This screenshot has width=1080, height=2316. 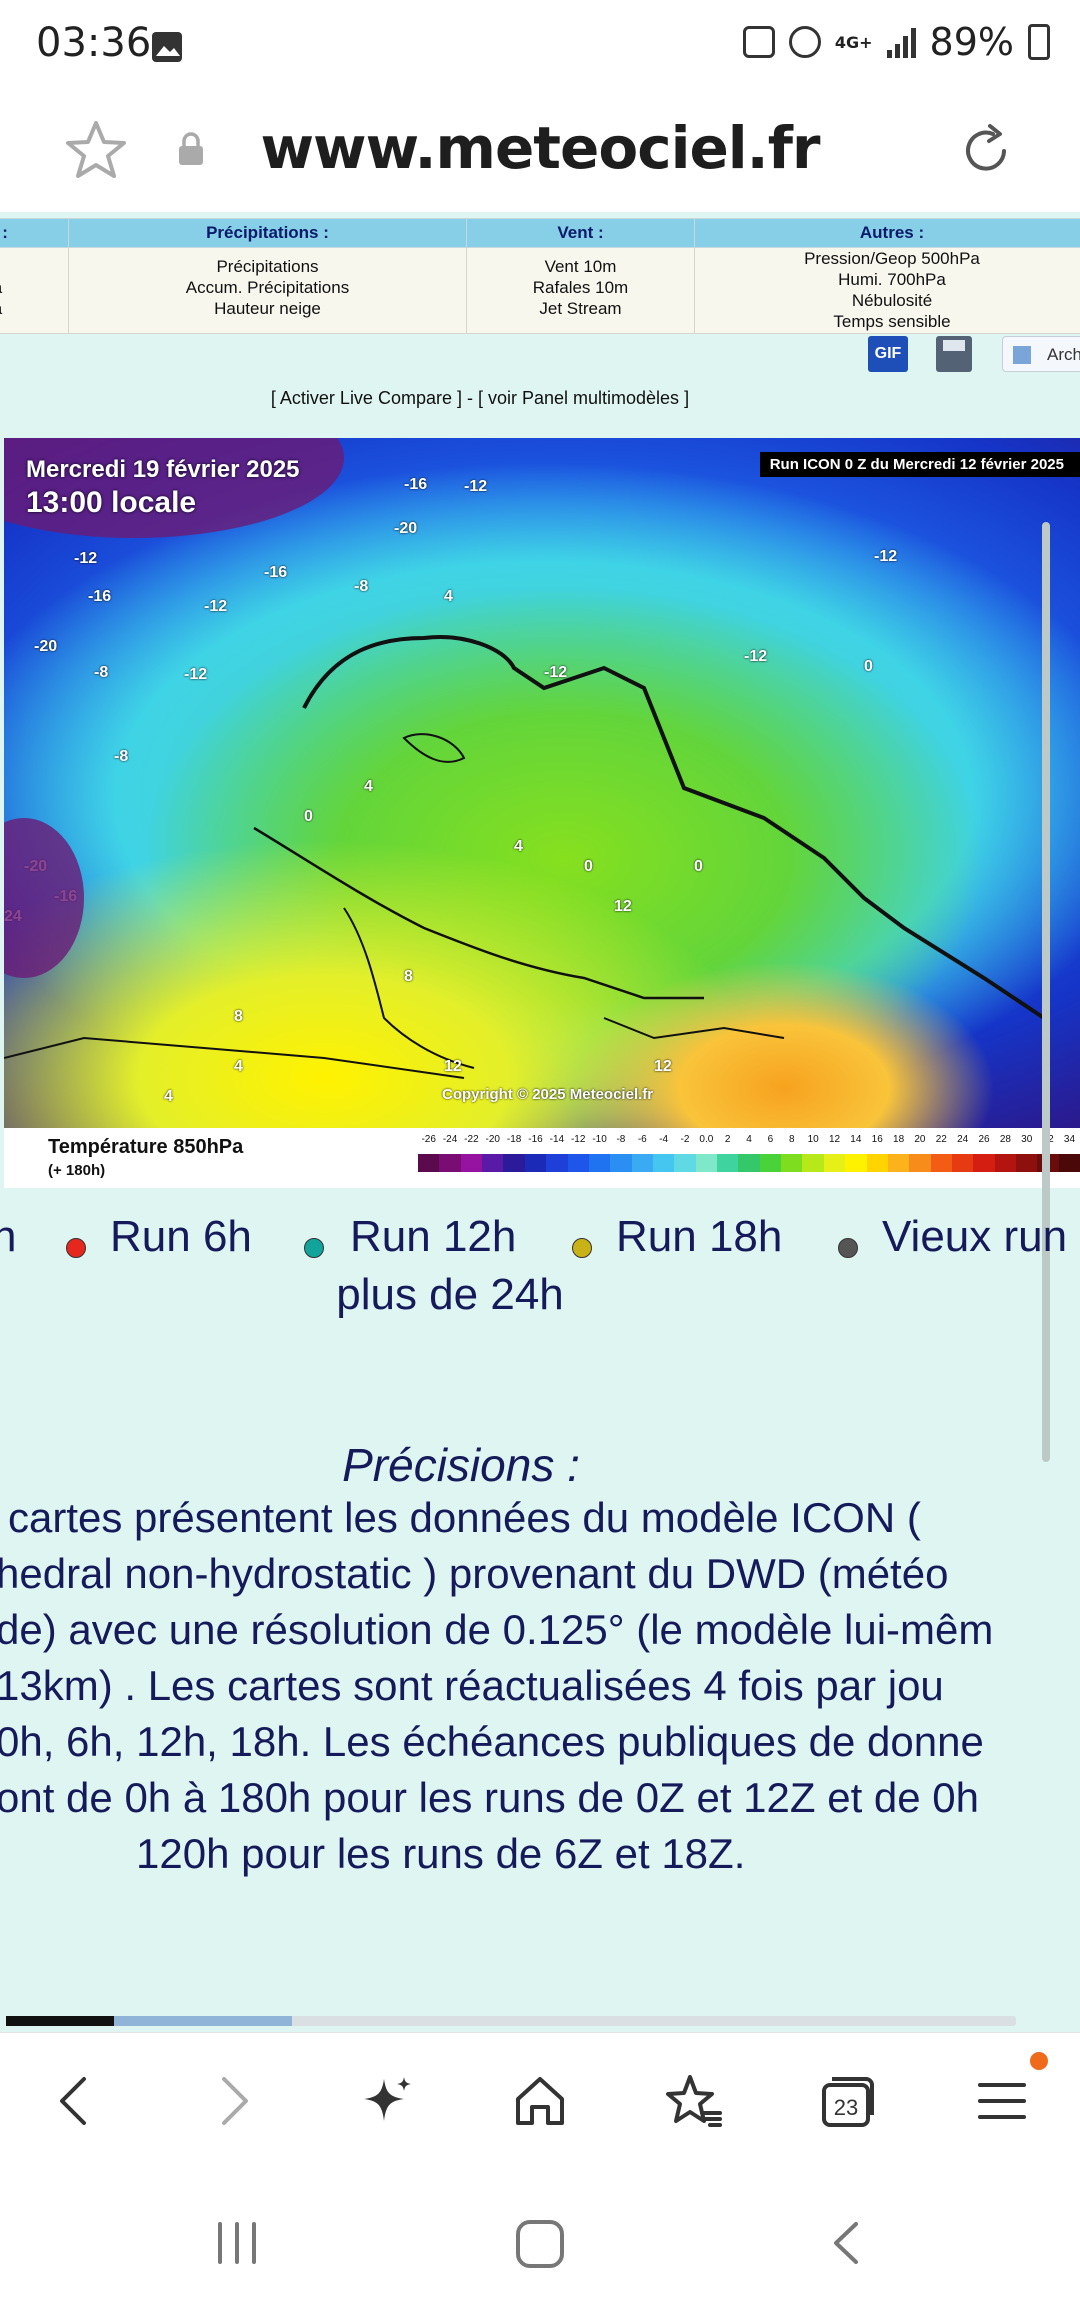 I want to click on menu-button, so click(x=1002, y=2101).